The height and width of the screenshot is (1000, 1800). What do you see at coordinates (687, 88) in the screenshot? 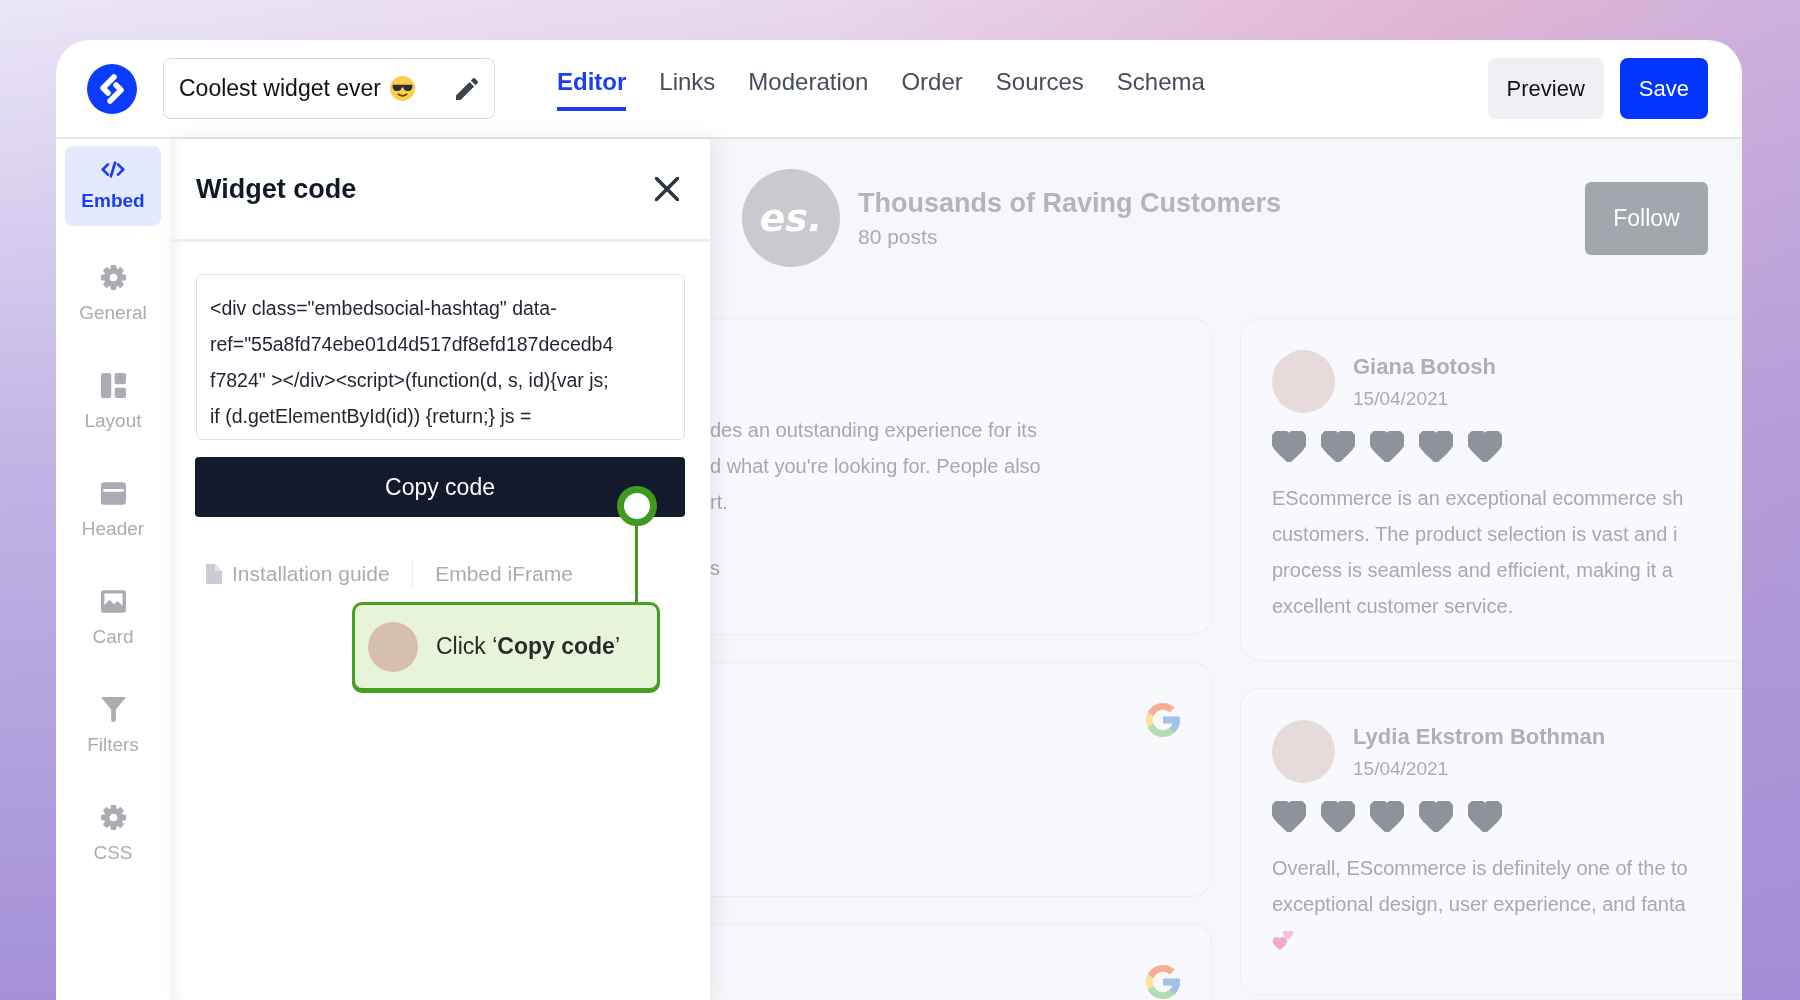
I see `tab: Links` at bounding box center [687, 88].